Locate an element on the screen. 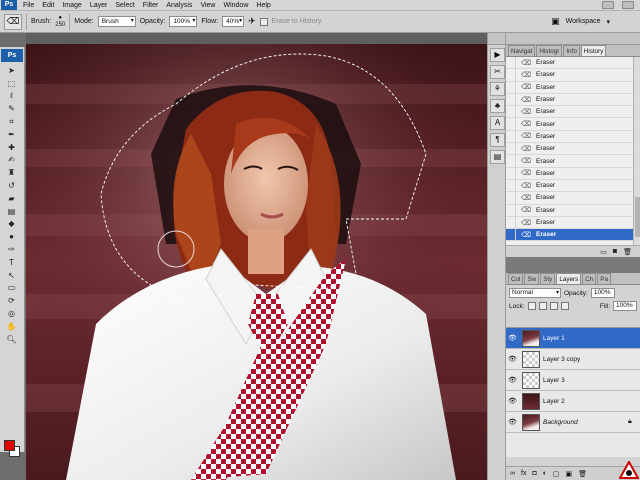 This screenshot has height=480, width=640. layer-row: 👁︎ Layer 1 is located at coordinates (573, 338).